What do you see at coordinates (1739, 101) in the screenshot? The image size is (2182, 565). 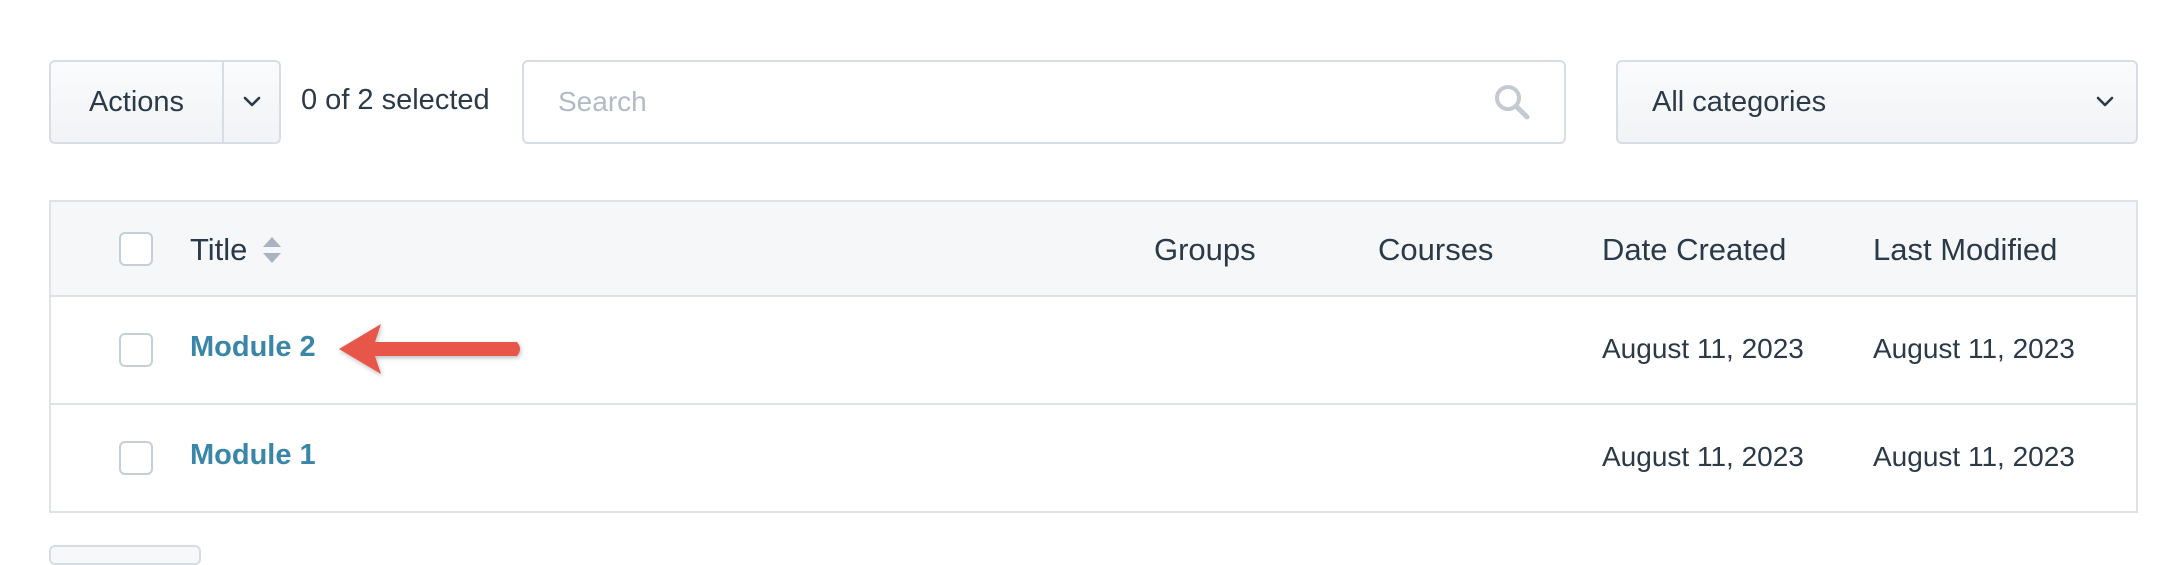 I see `category-select-value: All categories` at bounding box center [1739, 101].